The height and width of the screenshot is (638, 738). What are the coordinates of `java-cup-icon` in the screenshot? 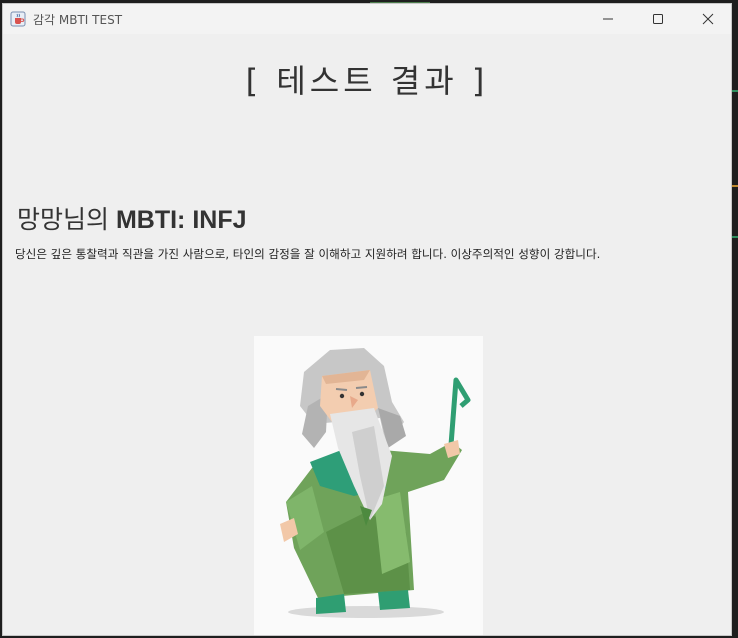 It's located at (18, 19).